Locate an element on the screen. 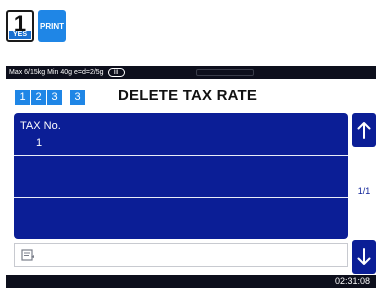 This screenshot has width=382, height=288. page-title: DELETE TAX RATE is located at coordinates (188, 95).